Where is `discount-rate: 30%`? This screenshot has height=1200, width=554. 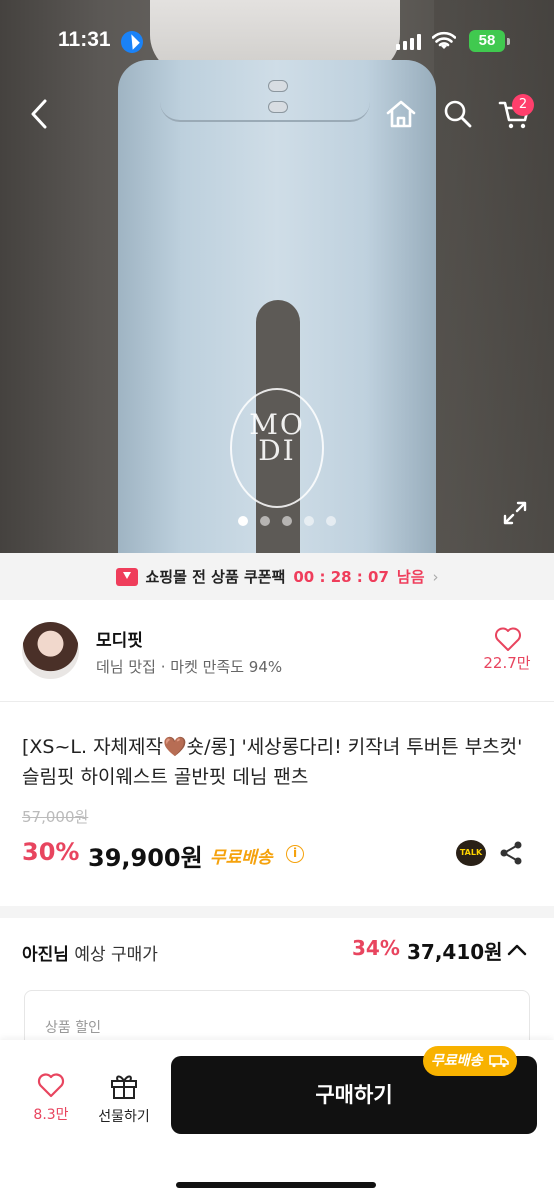 discount-rate: 30% is located at coordinates (51, 852).